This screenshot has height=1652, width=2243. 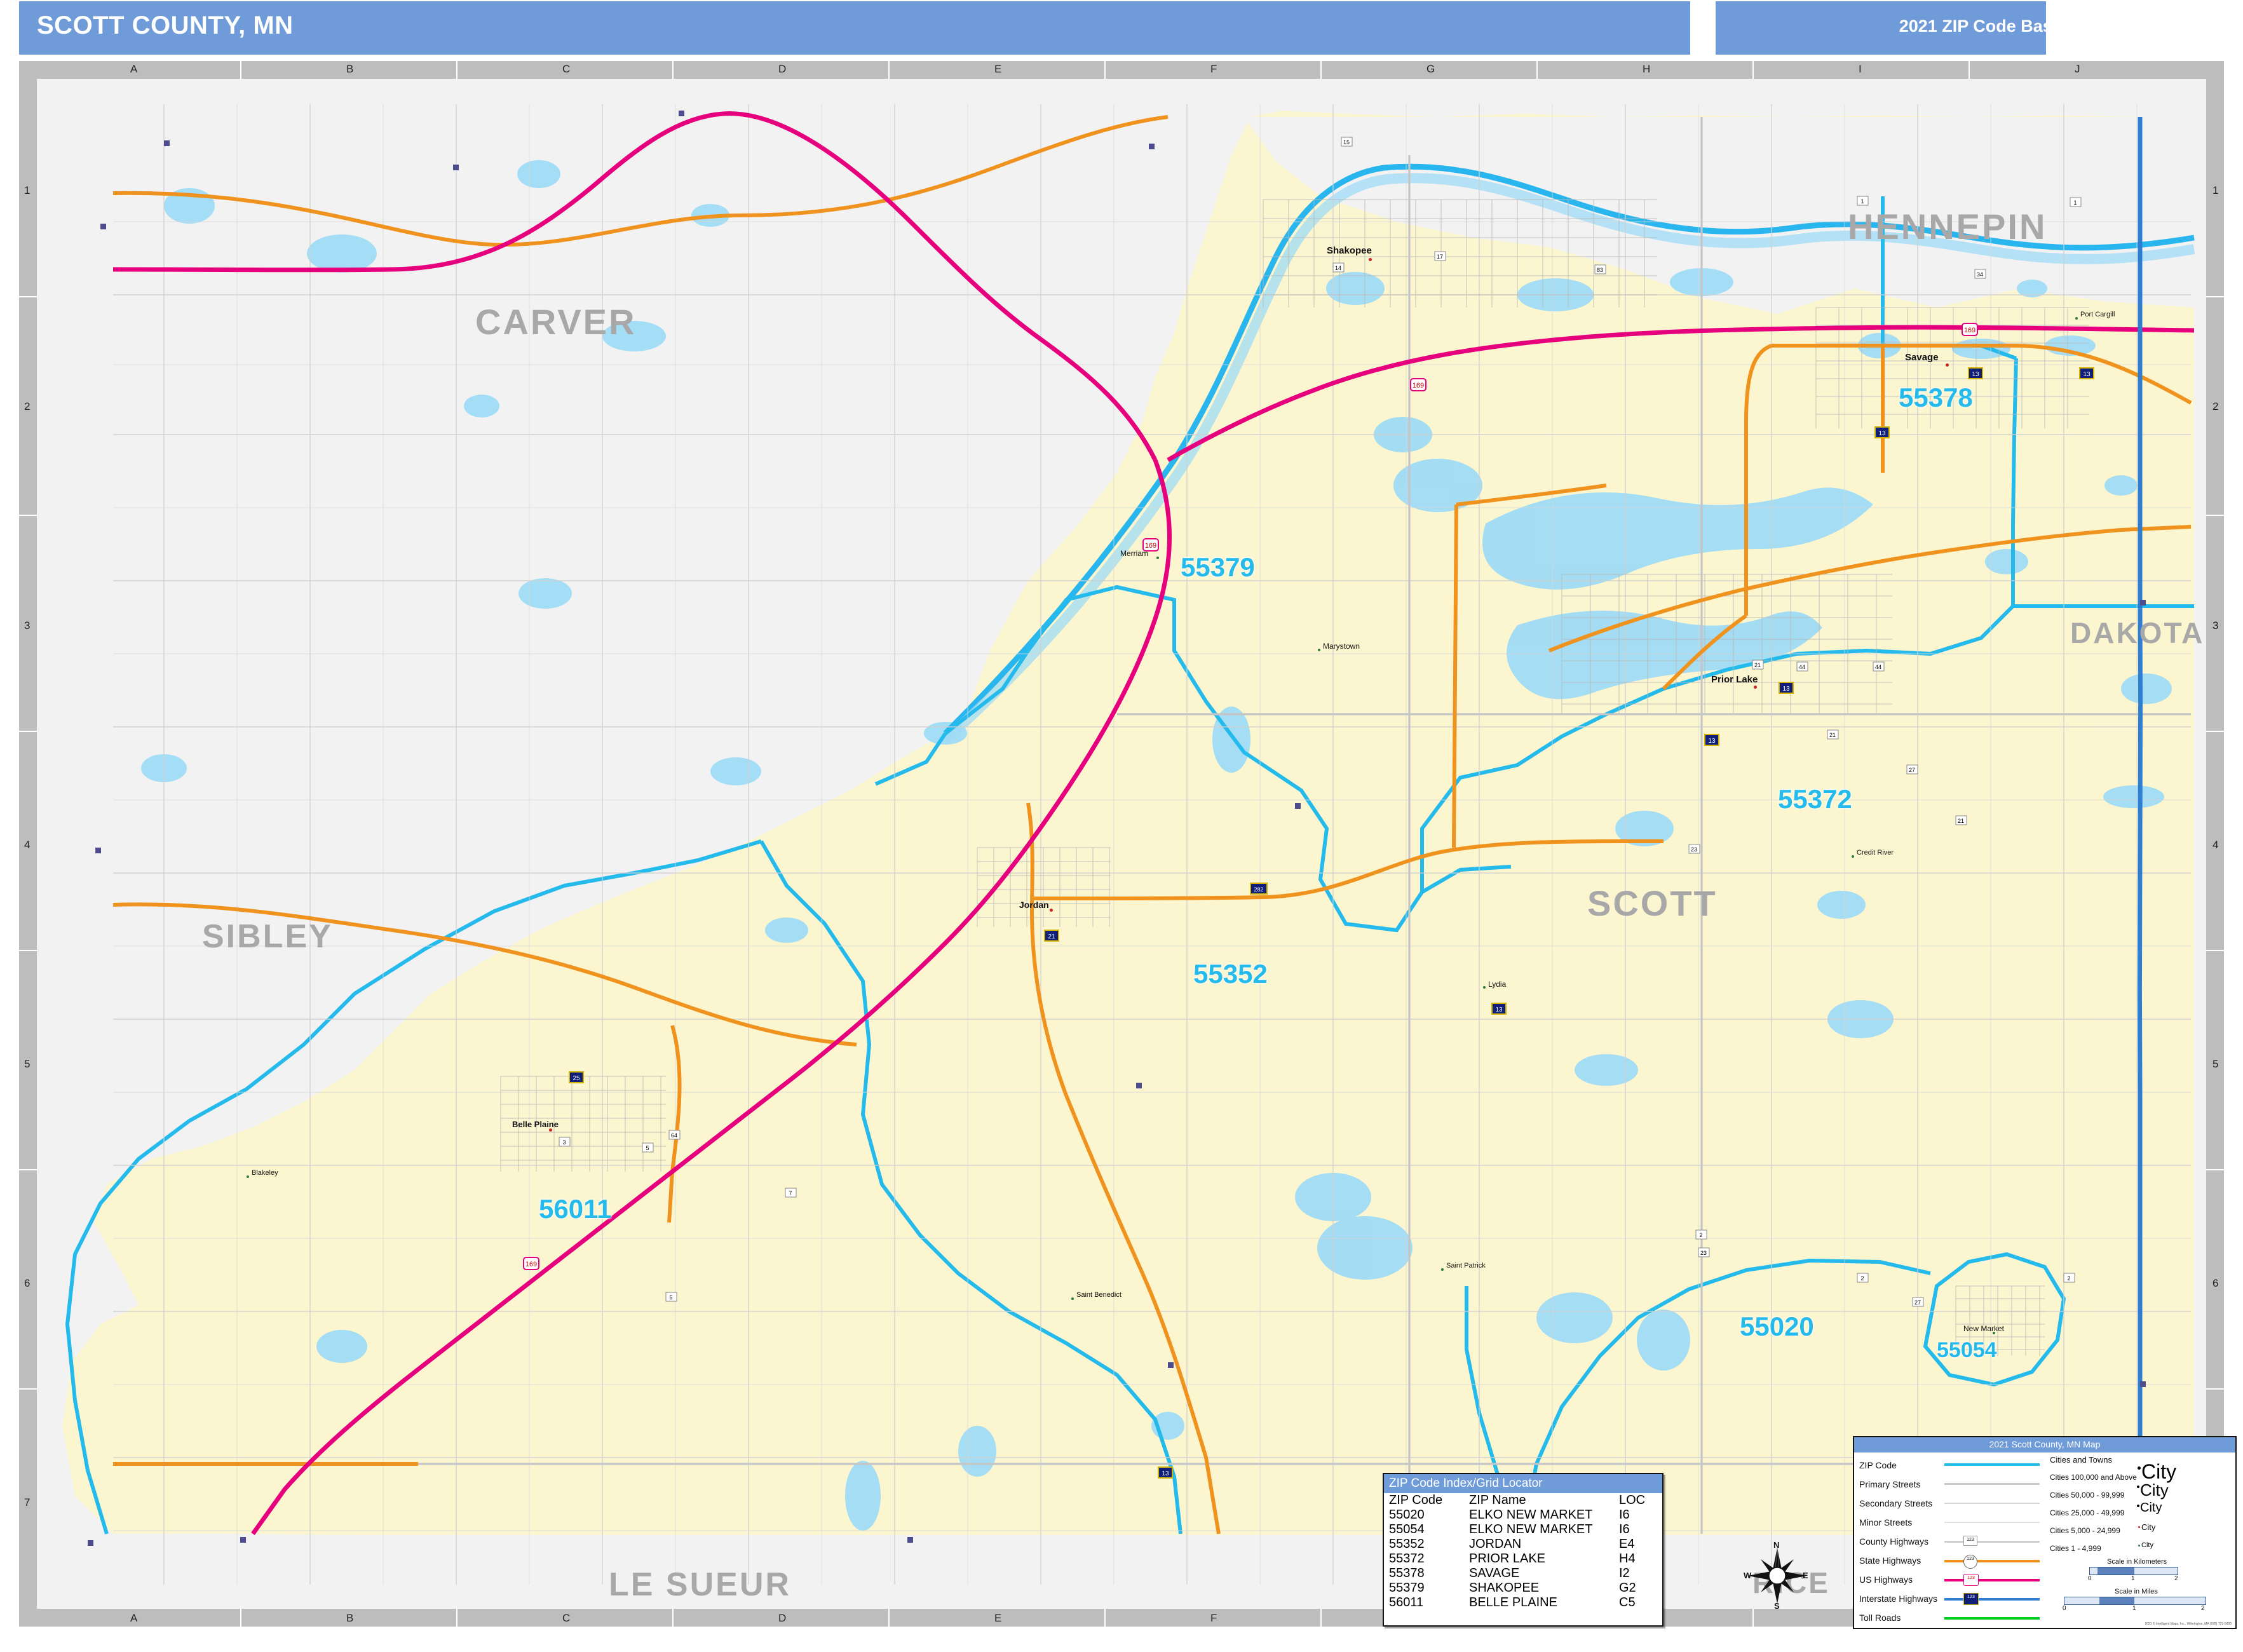 What do you see at coordinates (1878, 667) in the screenshot?
I see `svg-text: 44` at bounding box center [1878, 667].